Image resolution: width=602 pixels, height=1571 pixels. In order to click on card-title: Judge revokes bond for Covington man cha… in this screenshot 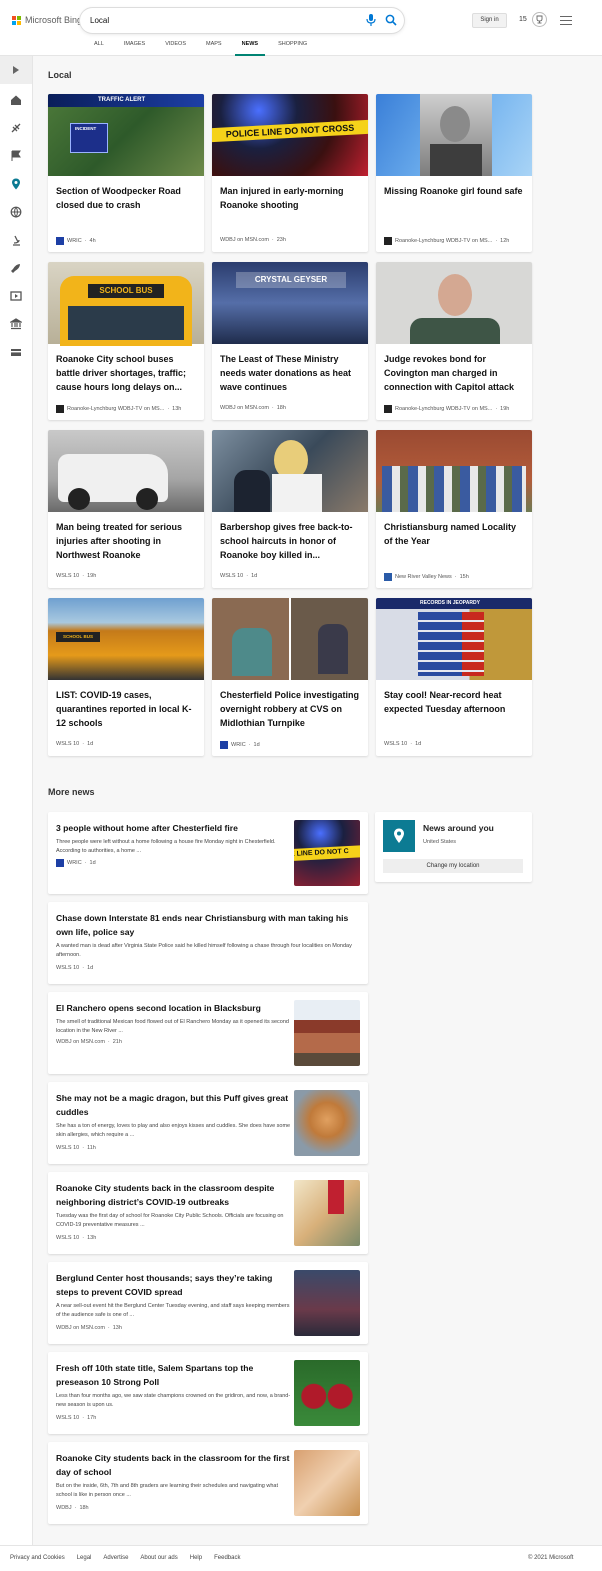, I will do `click(454, 373)`.